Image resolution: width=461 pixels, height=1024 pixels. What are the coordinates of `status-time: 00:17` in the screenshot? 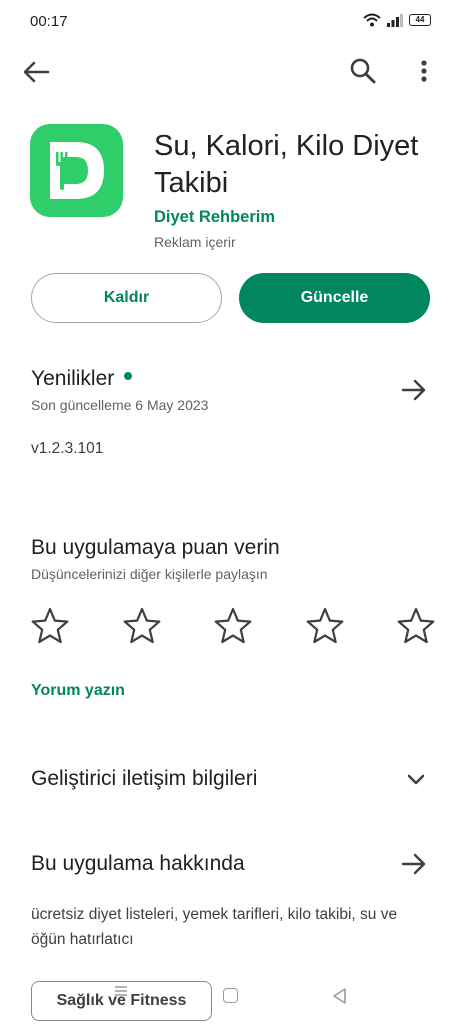 It's located at (49, 21).